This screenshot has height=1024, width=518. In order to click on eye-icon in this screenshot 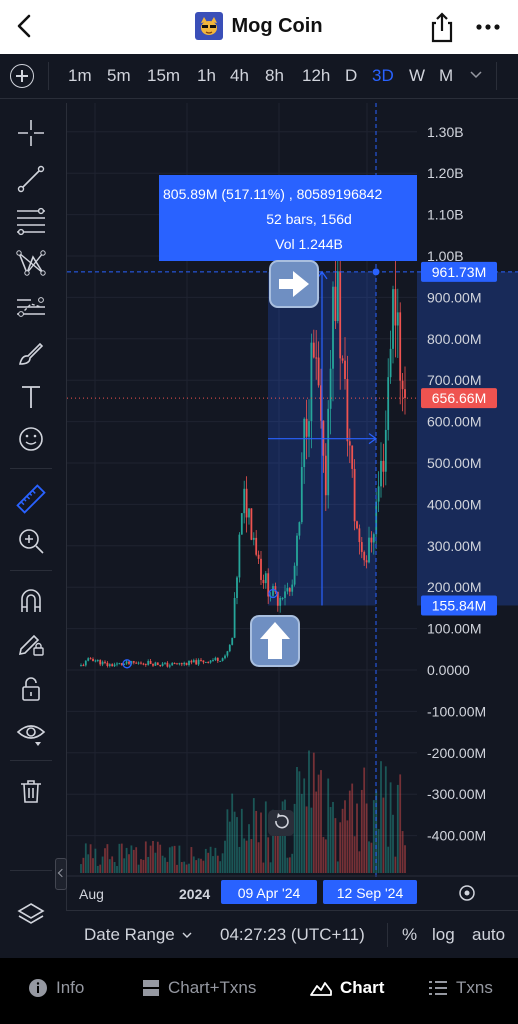, I will do `click(31, 733)`.